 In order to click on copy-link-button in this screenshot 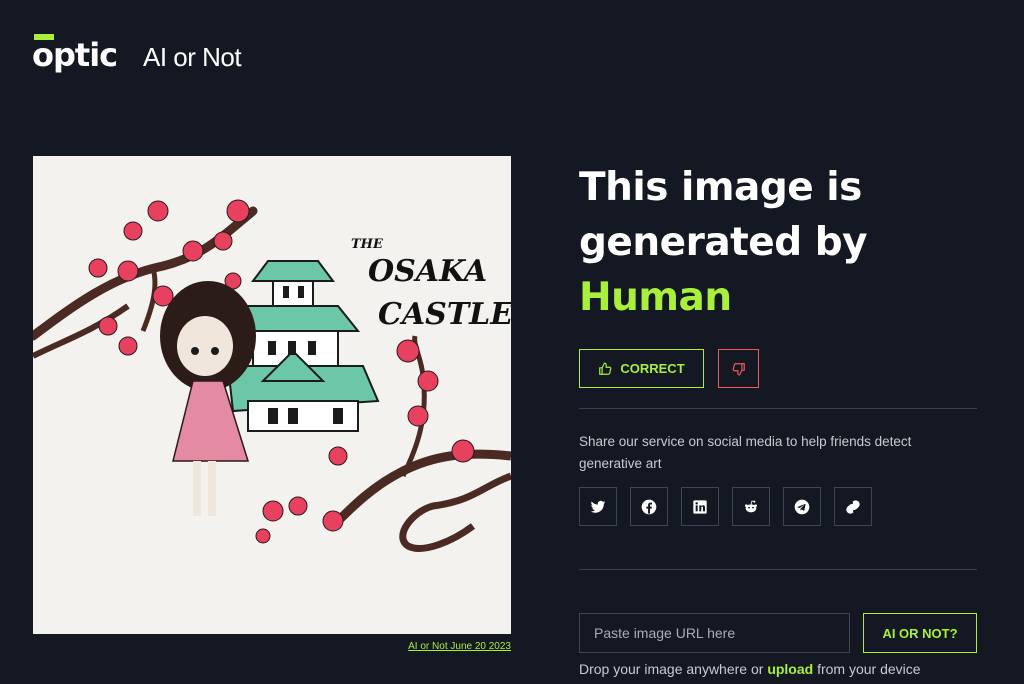, I will do `click(853, 506)`.